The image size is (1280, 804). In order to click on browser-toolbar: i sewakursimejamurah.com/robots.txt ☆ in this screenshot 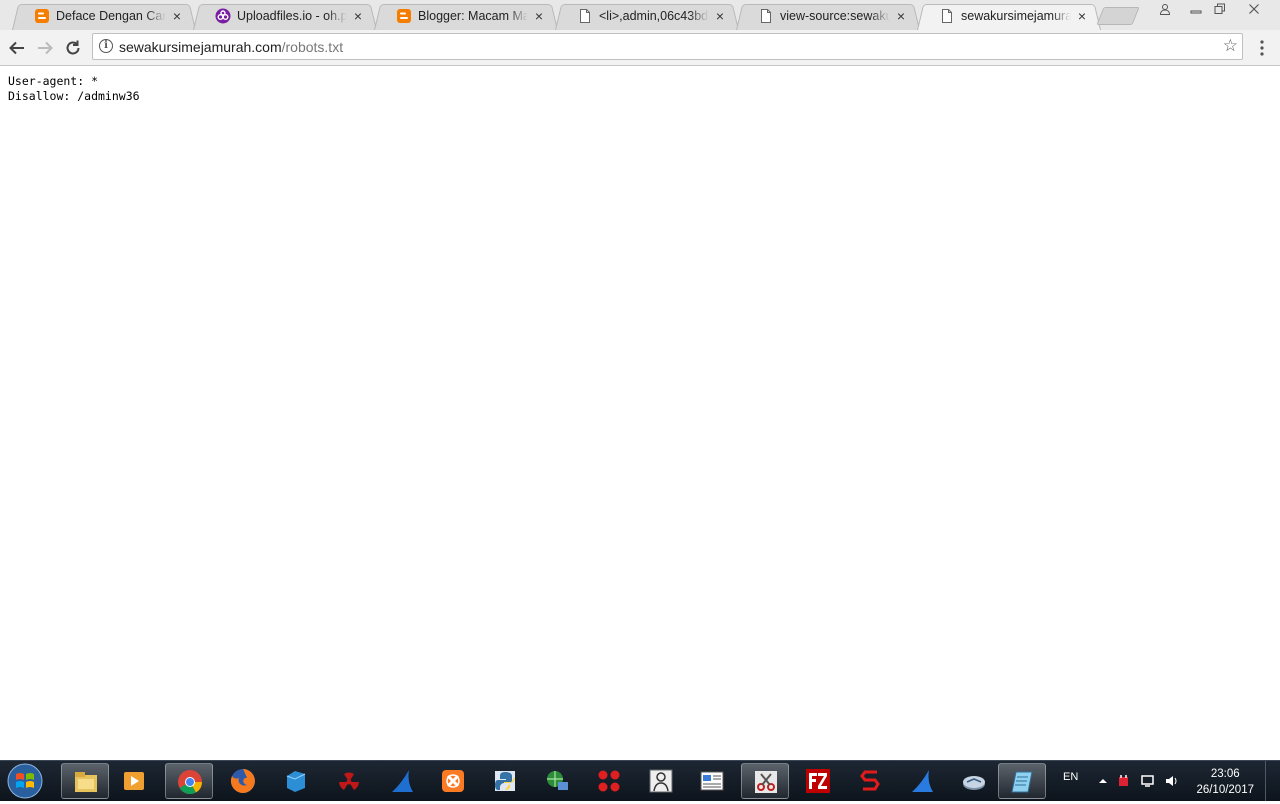, I will do `click(640, 48)`.